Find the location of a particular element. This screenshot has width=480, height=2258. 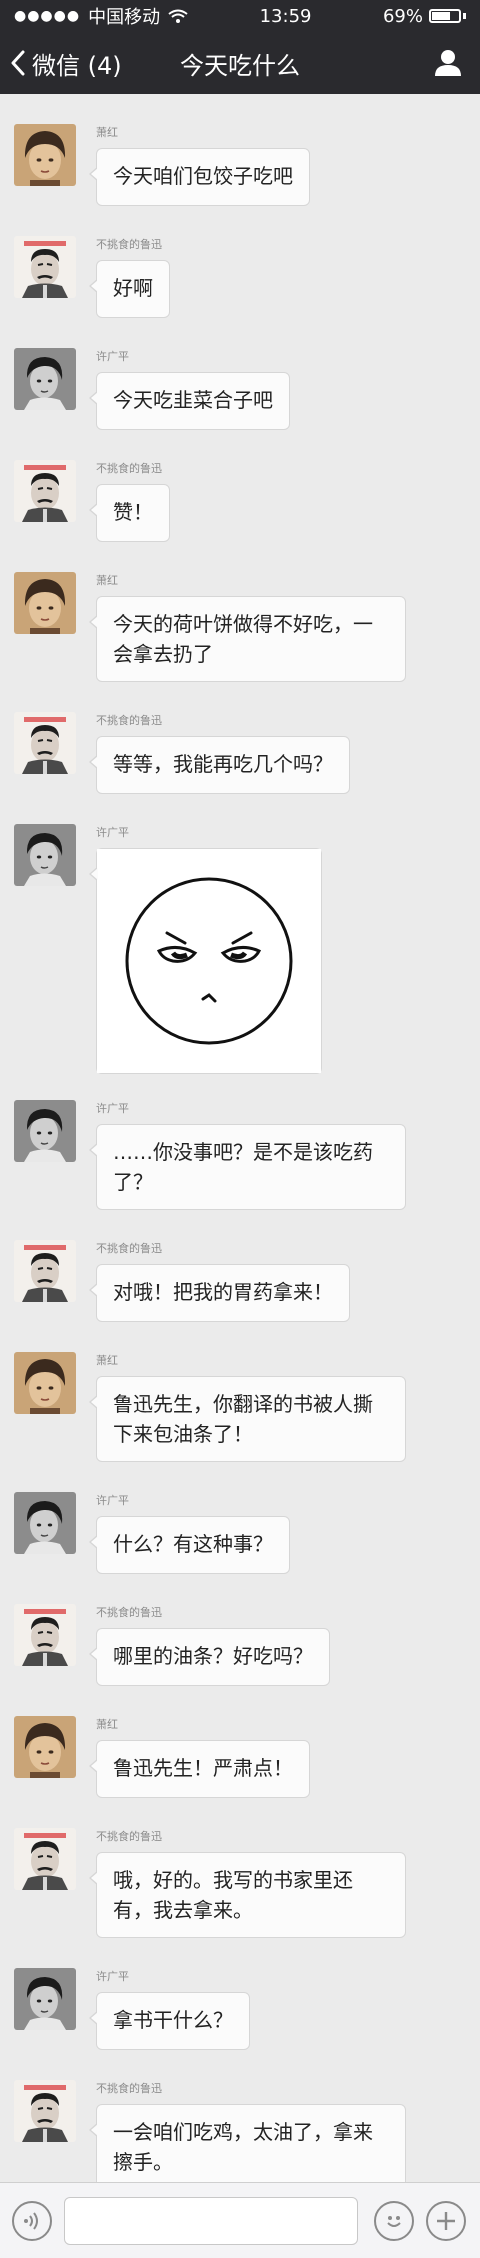

message-row: 许广平 is located at coordinates (240, 934).